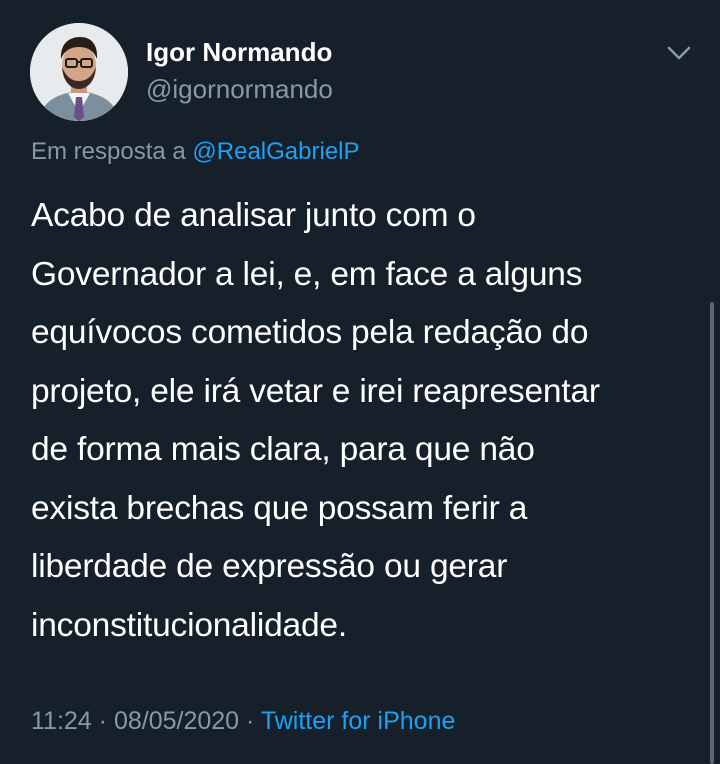 This screenshot has height=764, width=720. I want to click on tweet-date: 08/05/2020, so click(176, 721).